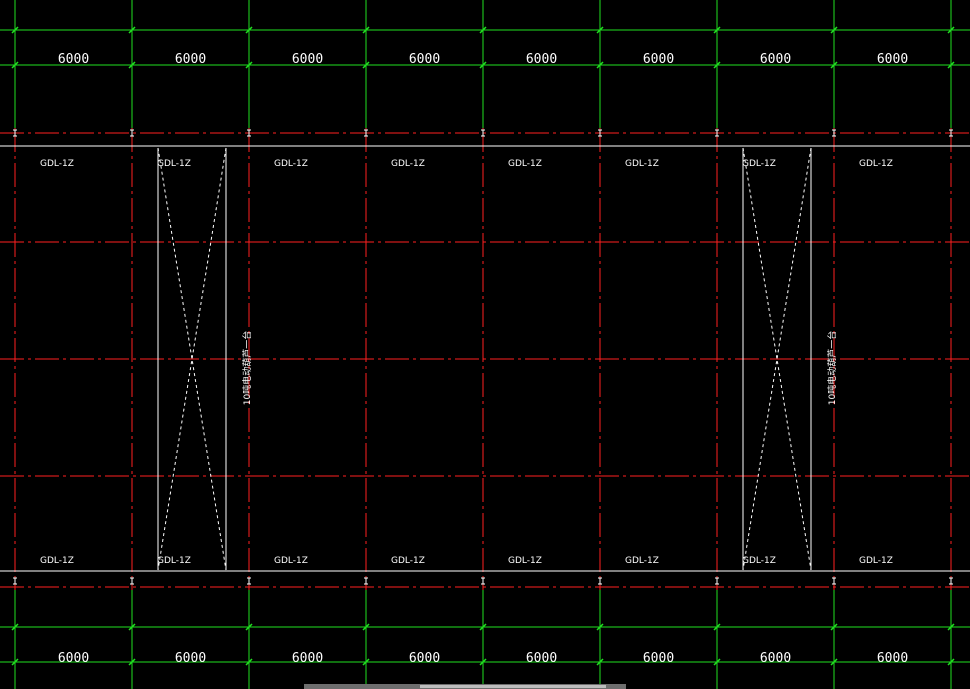  I want to click on beam-label-top-1: GDL-1Z, so click(174, 164).